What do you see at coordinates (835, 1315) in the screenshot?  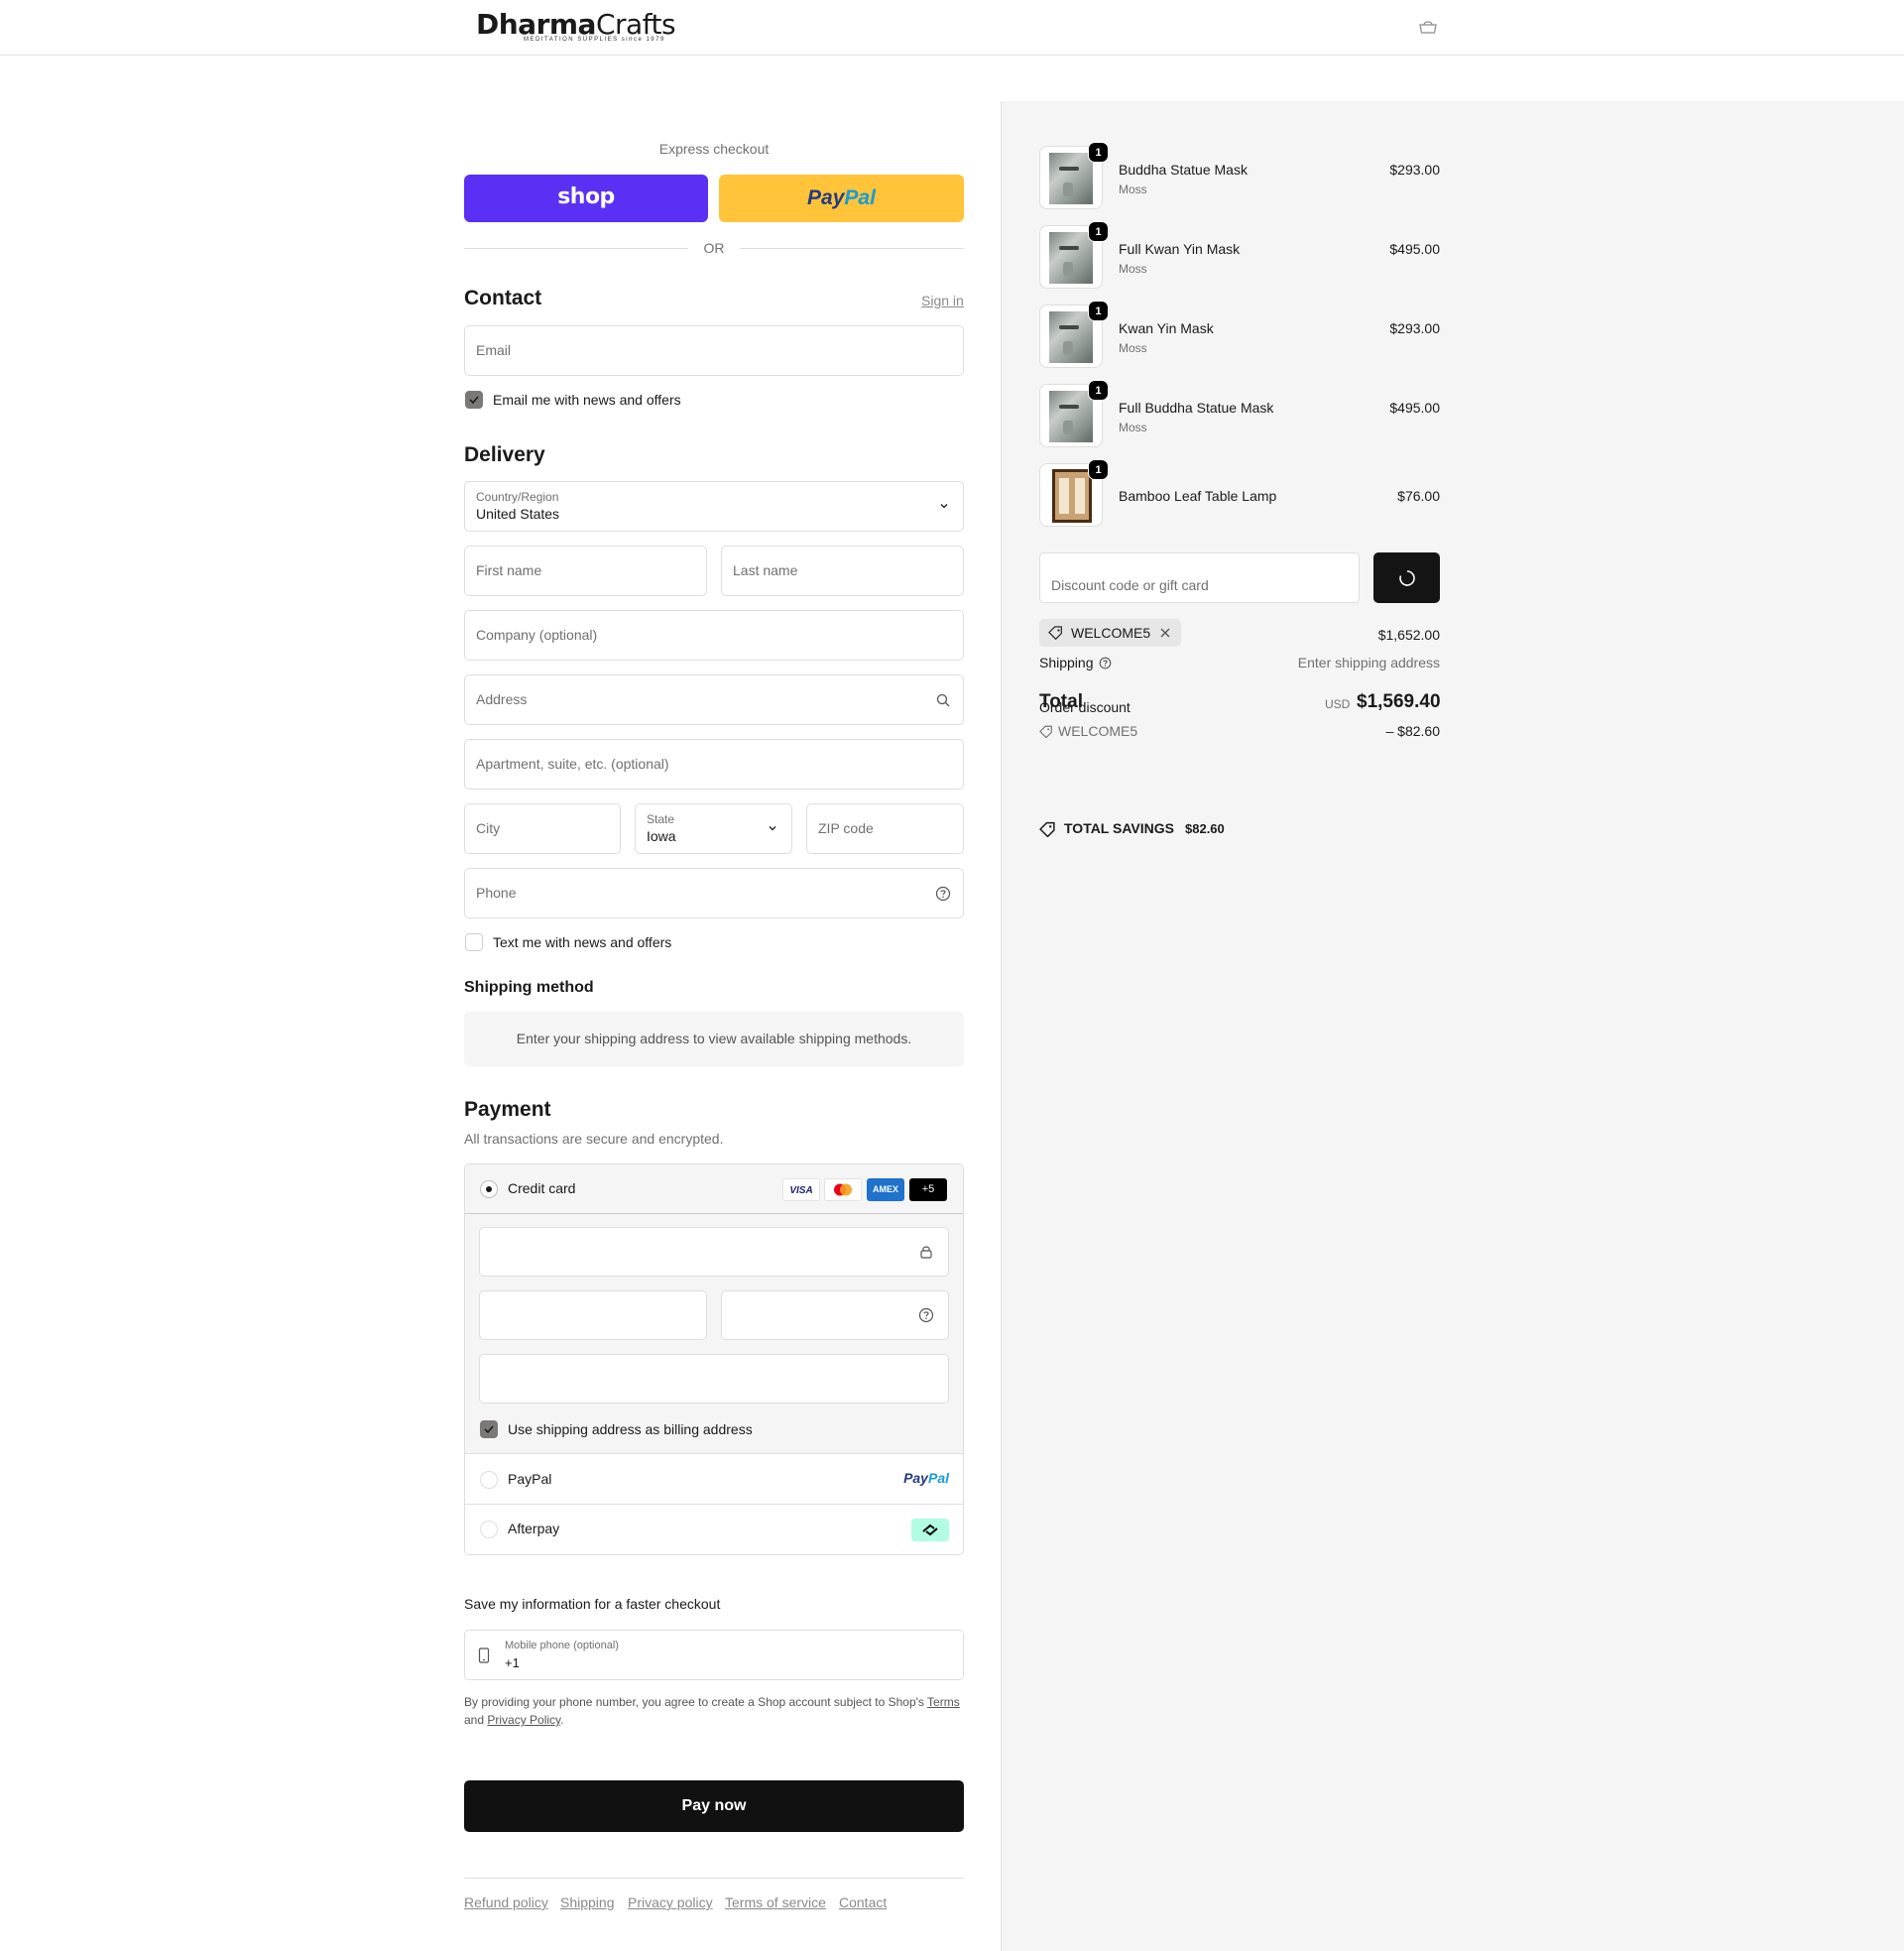 I see `security-code-field` at bounding box center [835, 1315].